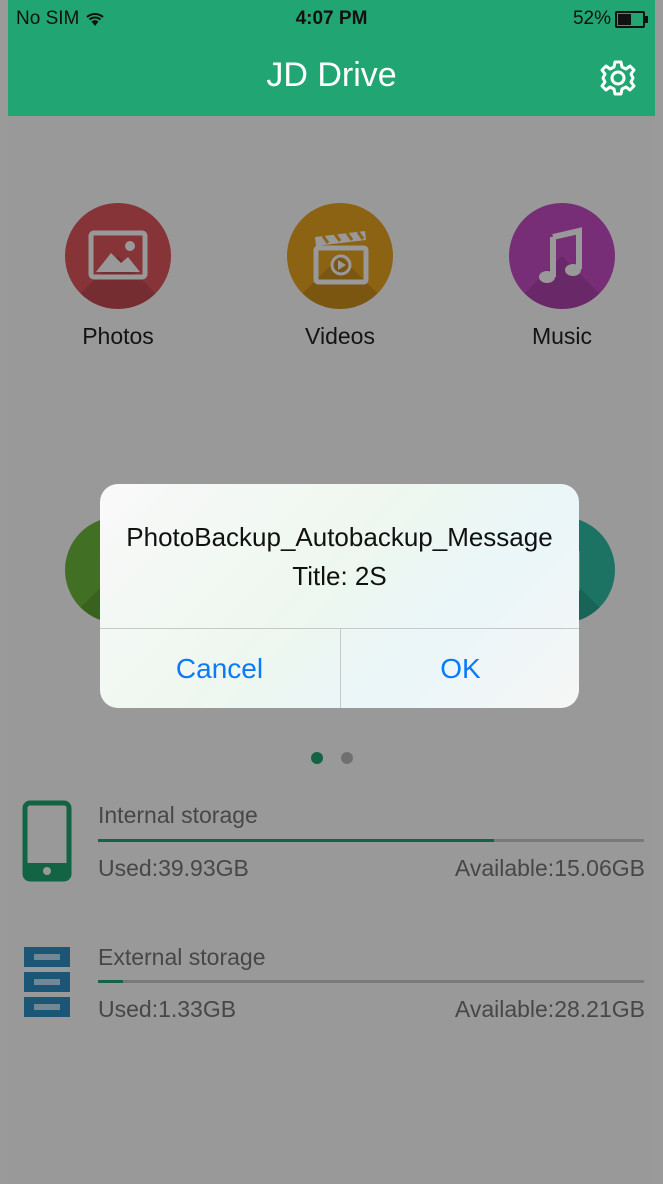 Image resolution: width=663 pixels, height=1184 pixels. What do you see at coordinates (460, 668) in the screenshot?
I see `ok-button: OK` at bounding box center [460, 668].